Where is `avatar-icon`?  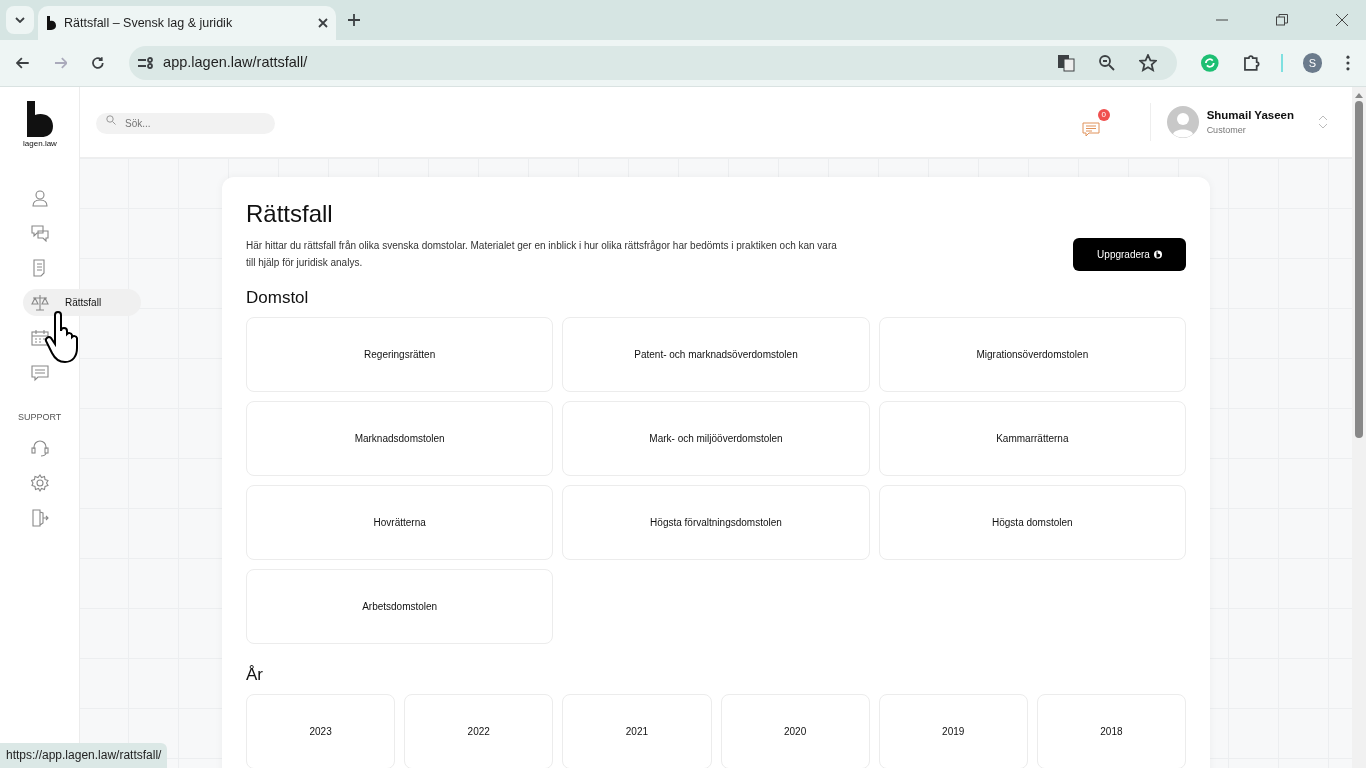 avatar-icon is located at coordinates (1182, 122).